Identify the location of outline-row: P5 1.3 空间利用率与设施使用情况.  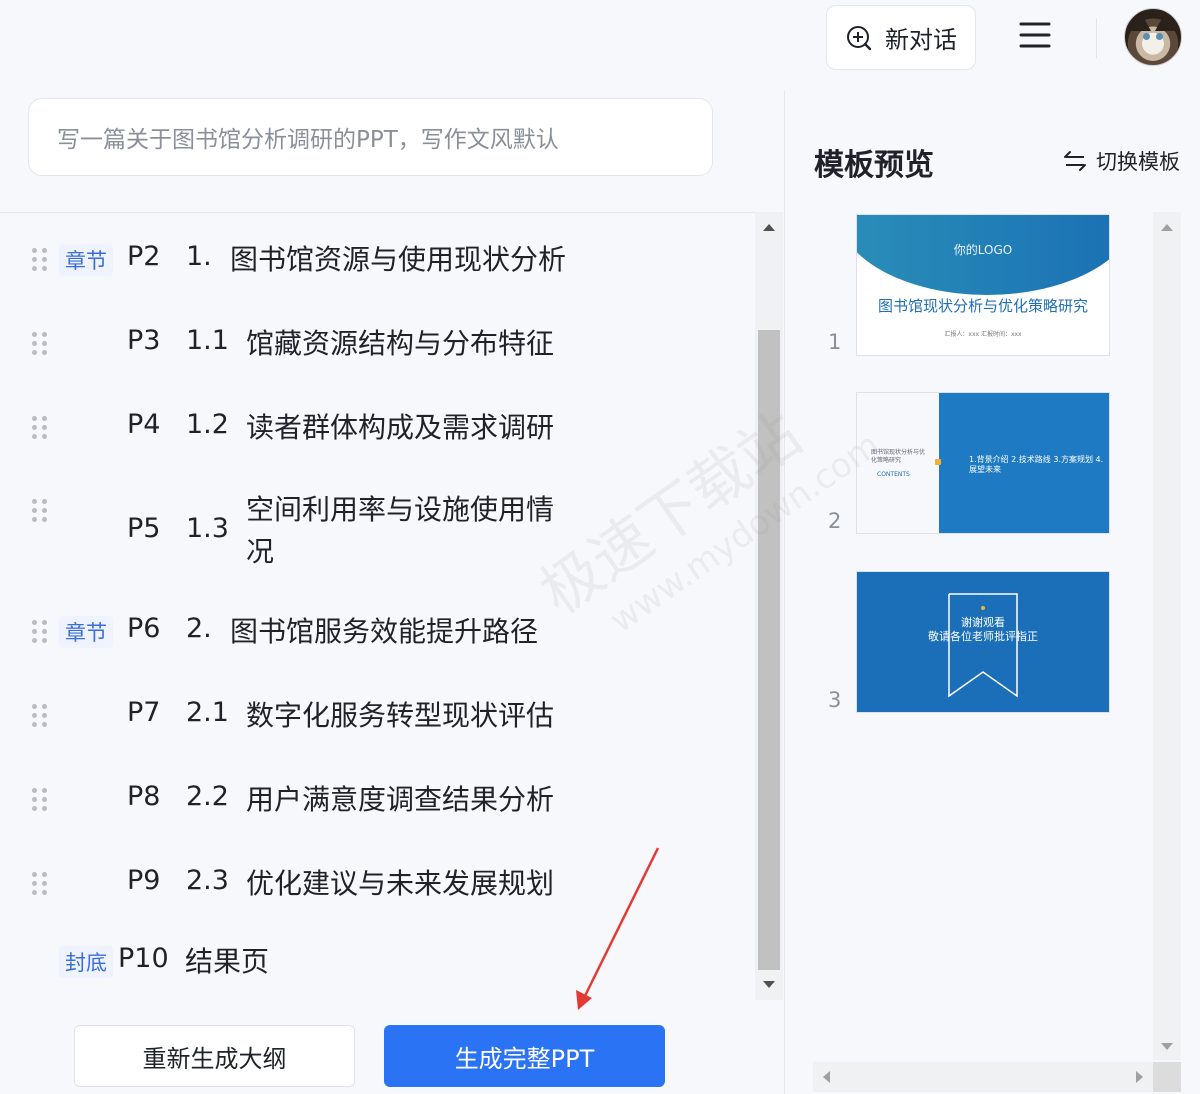
(370, 533).